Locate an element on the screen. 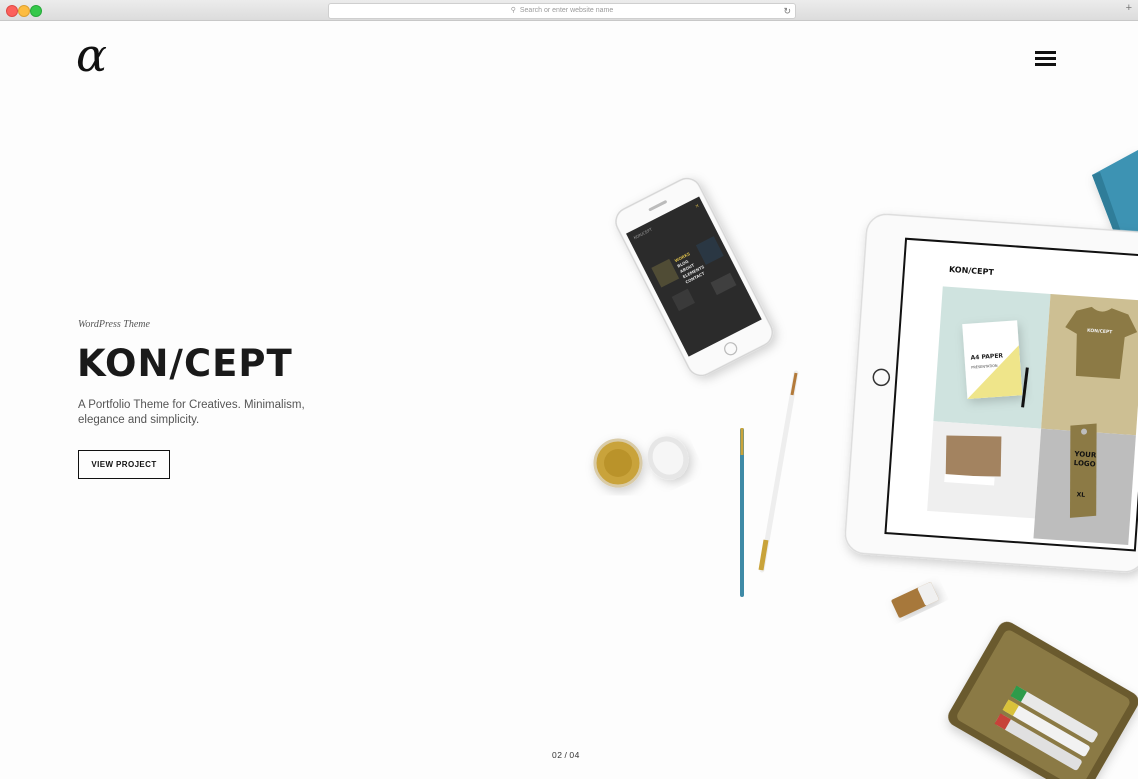 The image size is (1138, 779). tablet-tag-size: XL is located at coordinates (1080, 495).